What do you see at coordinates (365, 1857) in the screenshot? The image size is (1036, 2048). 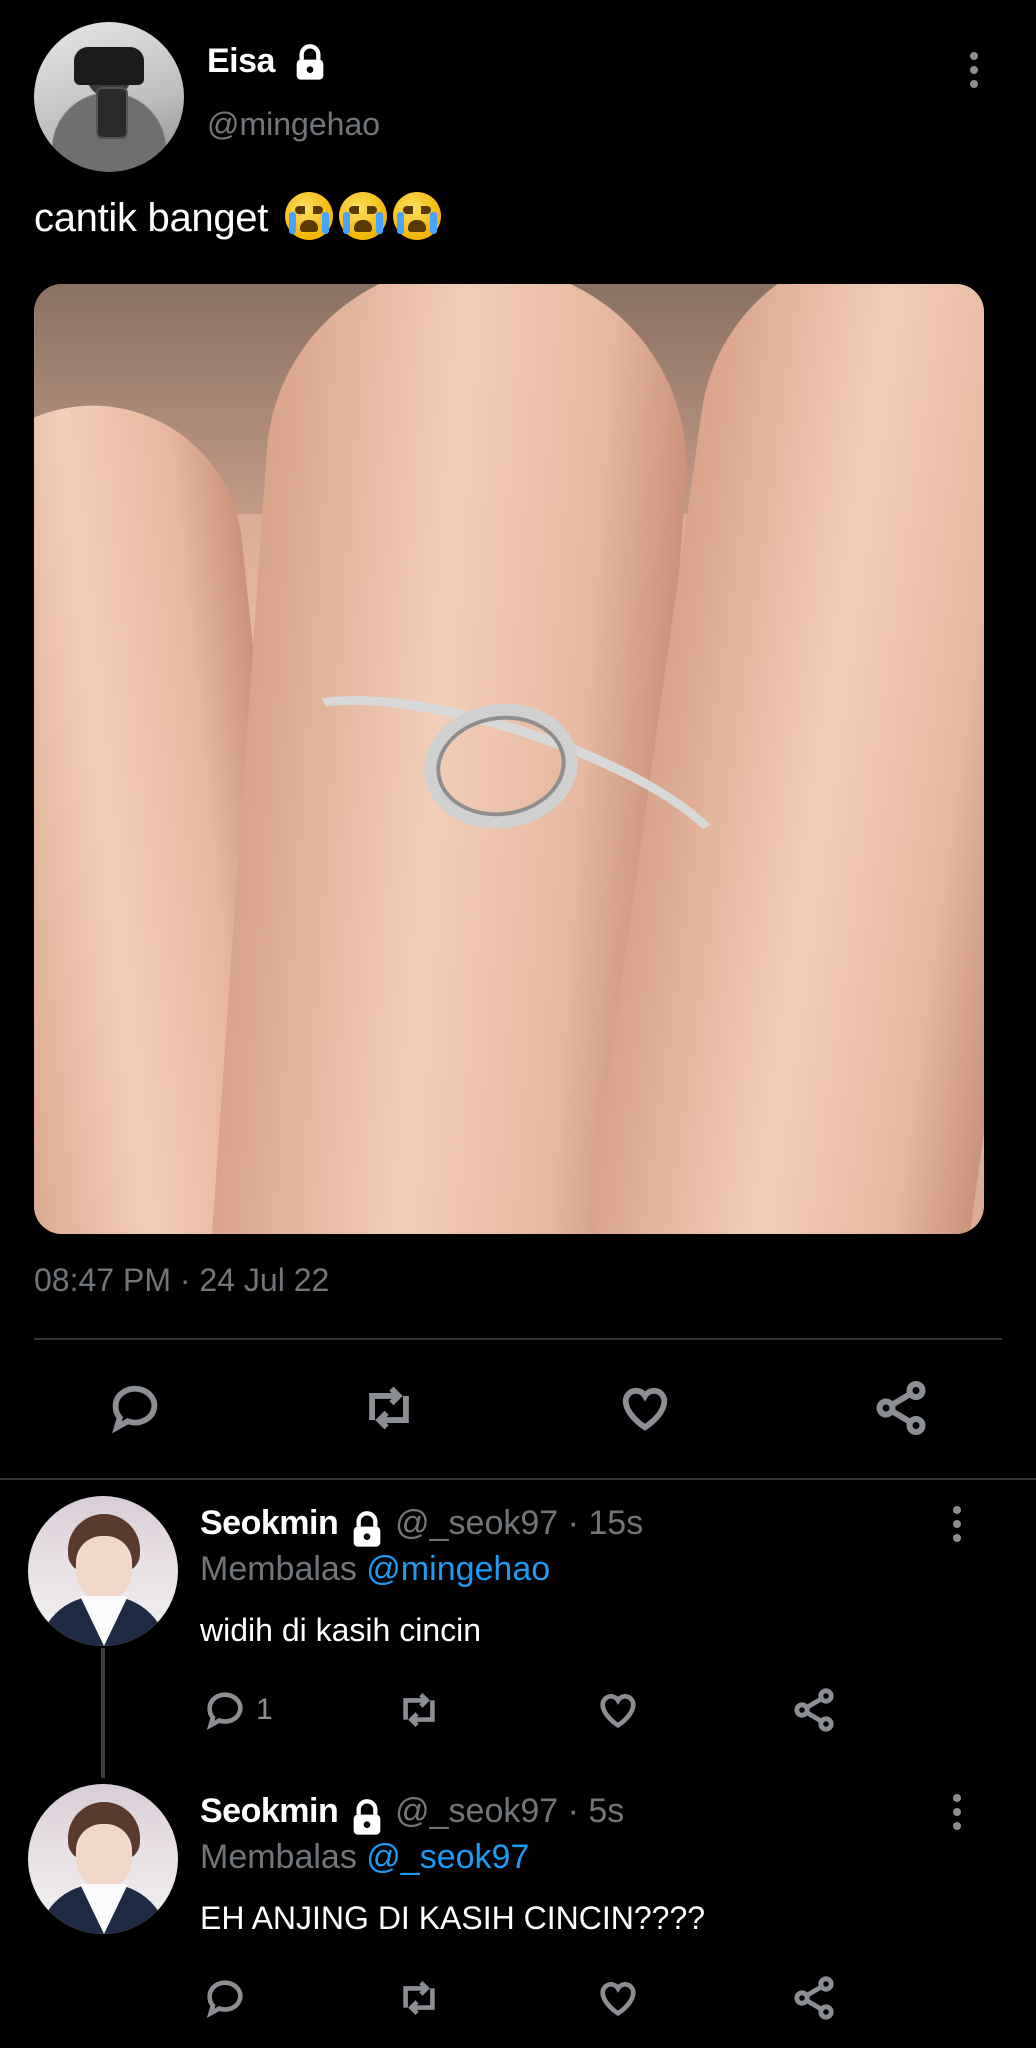 I see `replying-to: Membalas @_seok97` at bounding box center [365, 1857].